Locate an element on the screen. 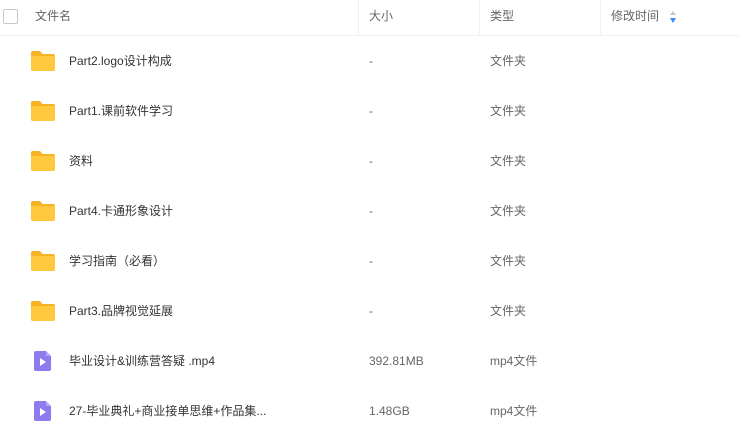 The height and width of the screenshot is (446, 739). file-name-link: Part1.课前软件学习 is located at coordinates (121, 111).